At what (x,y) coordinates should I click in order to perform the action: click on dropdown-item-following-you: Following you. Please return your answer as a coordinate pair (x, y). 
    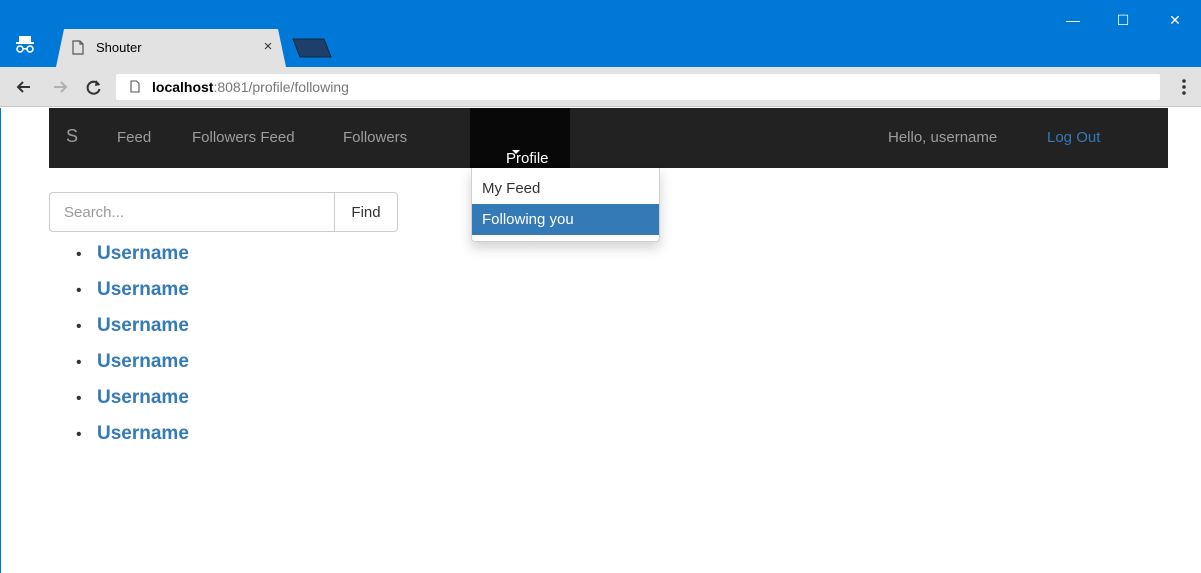
    Looking at the image, I should click on (565, 219).